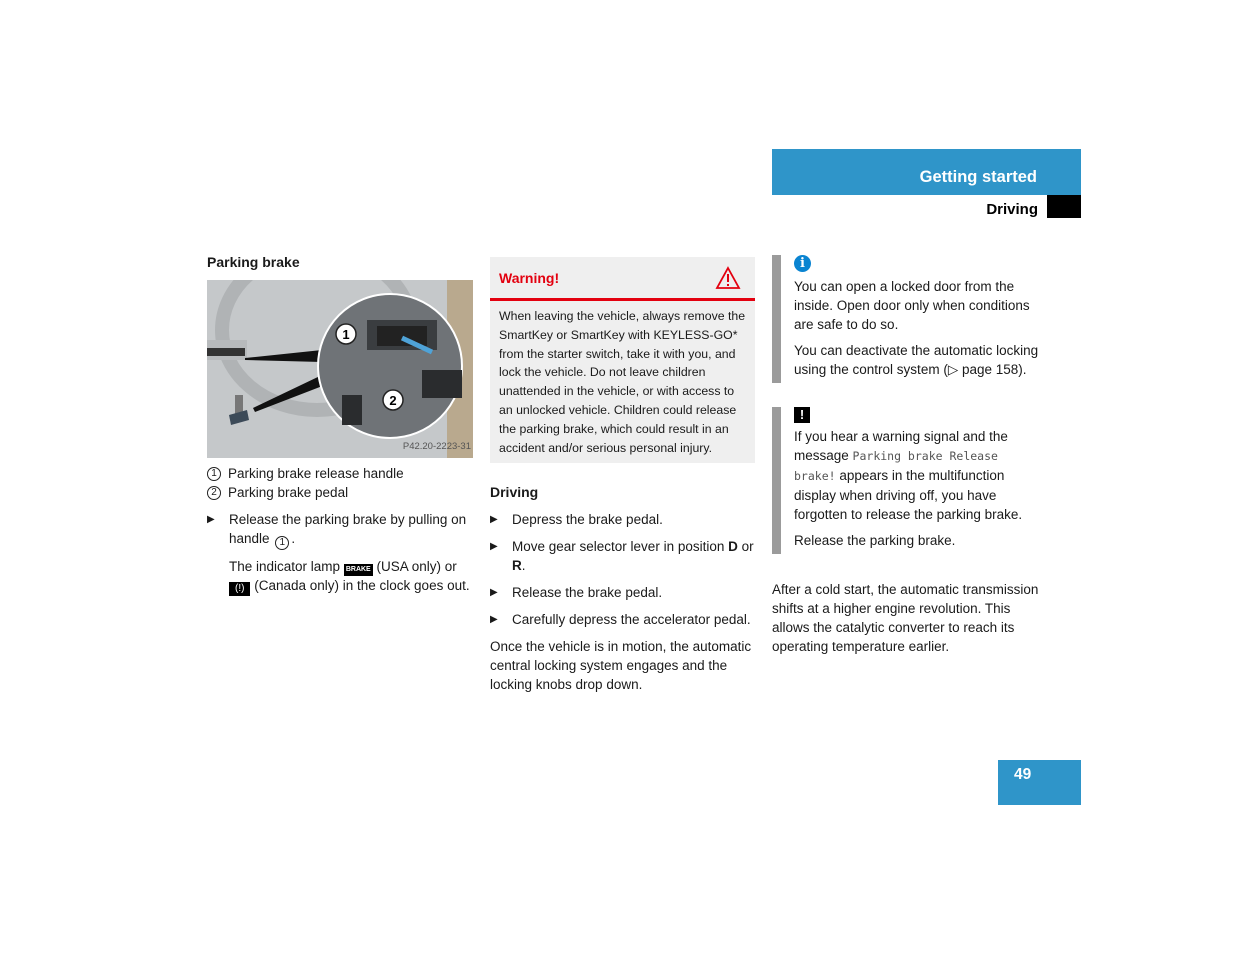  What do you see at coordinates (214, 492) in the screenshot?
I see `callout-number: 2` at bounding box center [214, 492].